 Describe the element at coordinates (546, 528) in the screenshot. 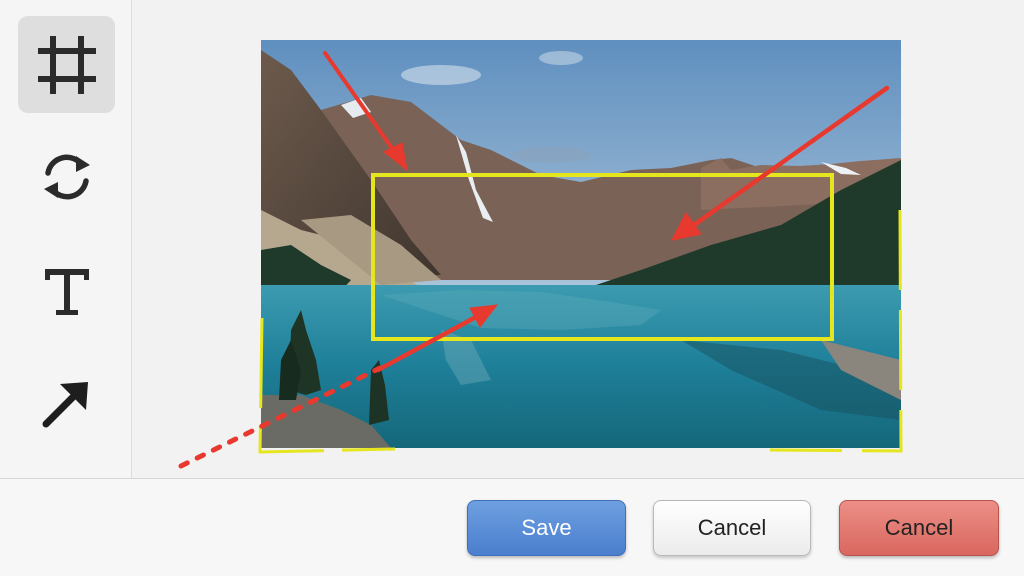

I see `save-button: Save` at that location.